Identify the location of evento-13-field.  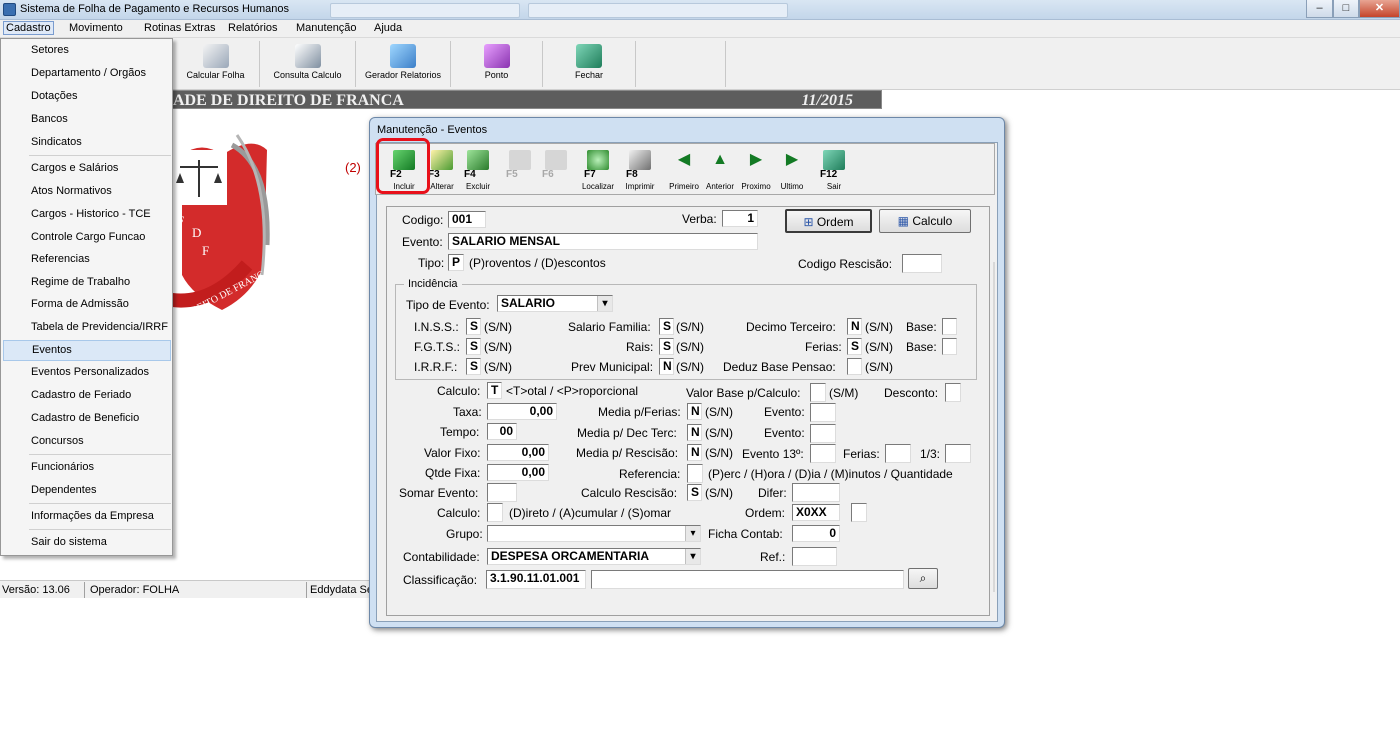
(823, 453).